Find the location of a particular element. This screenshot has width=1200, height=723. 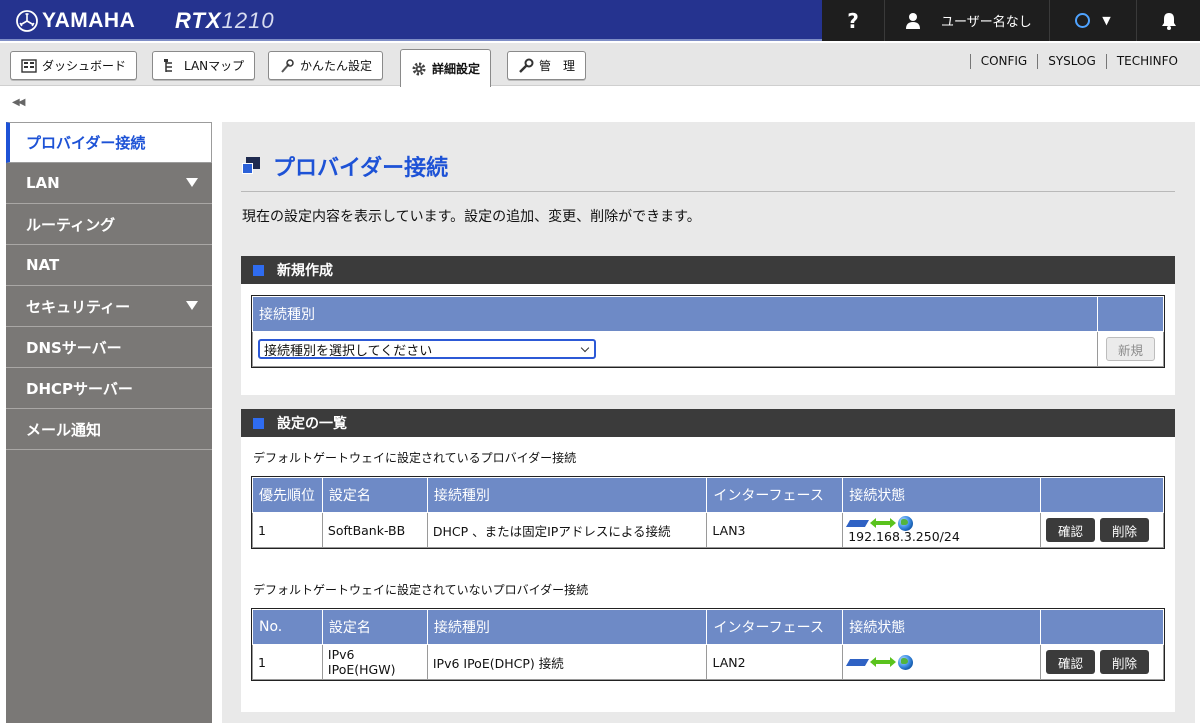

tab-label: 管 理 is located at coordinates (557, 66).